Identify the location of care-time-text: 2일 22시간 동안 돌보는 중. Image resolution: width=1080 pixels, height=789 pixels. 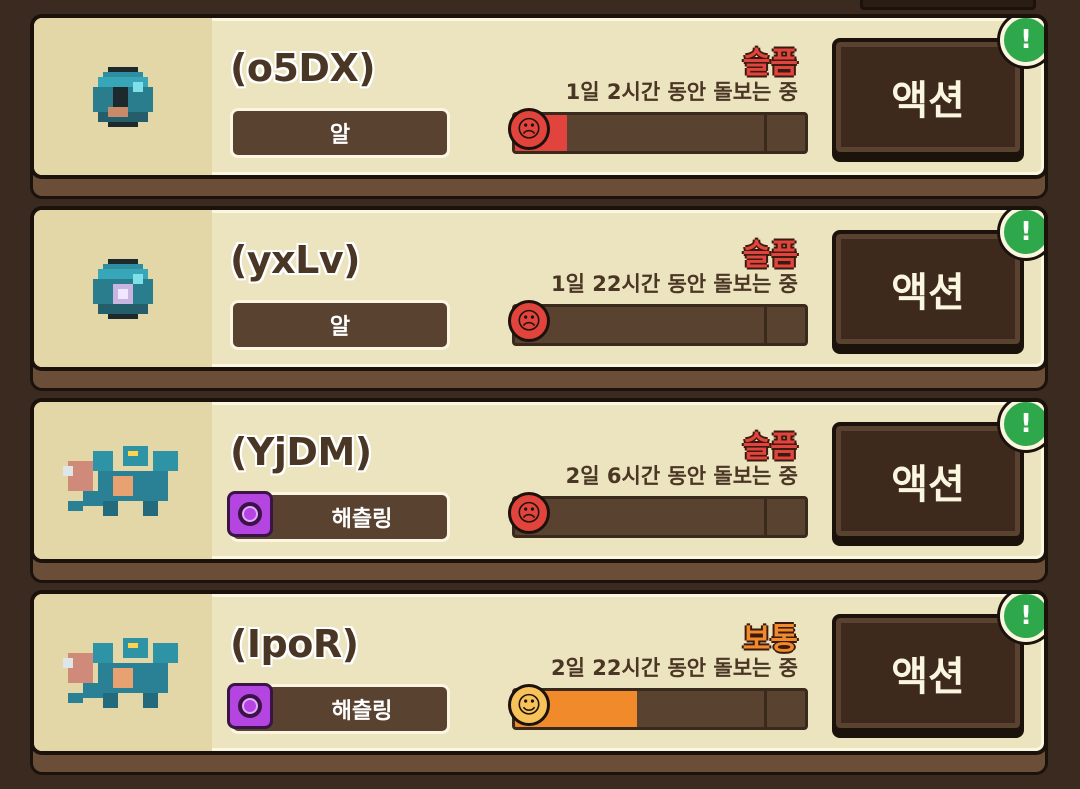
(674, 668).